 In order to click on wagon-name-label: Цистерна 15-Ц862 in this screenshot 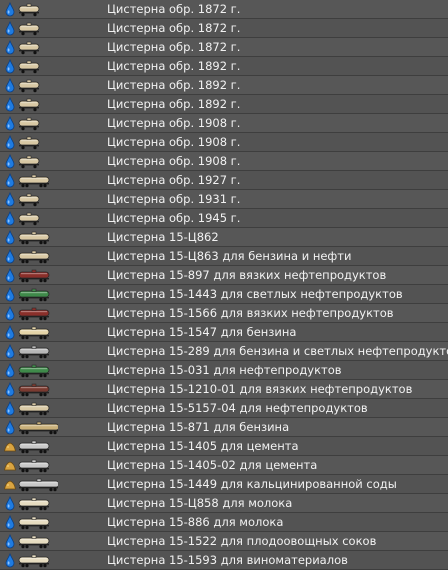, I will do `click(163, 237)`.